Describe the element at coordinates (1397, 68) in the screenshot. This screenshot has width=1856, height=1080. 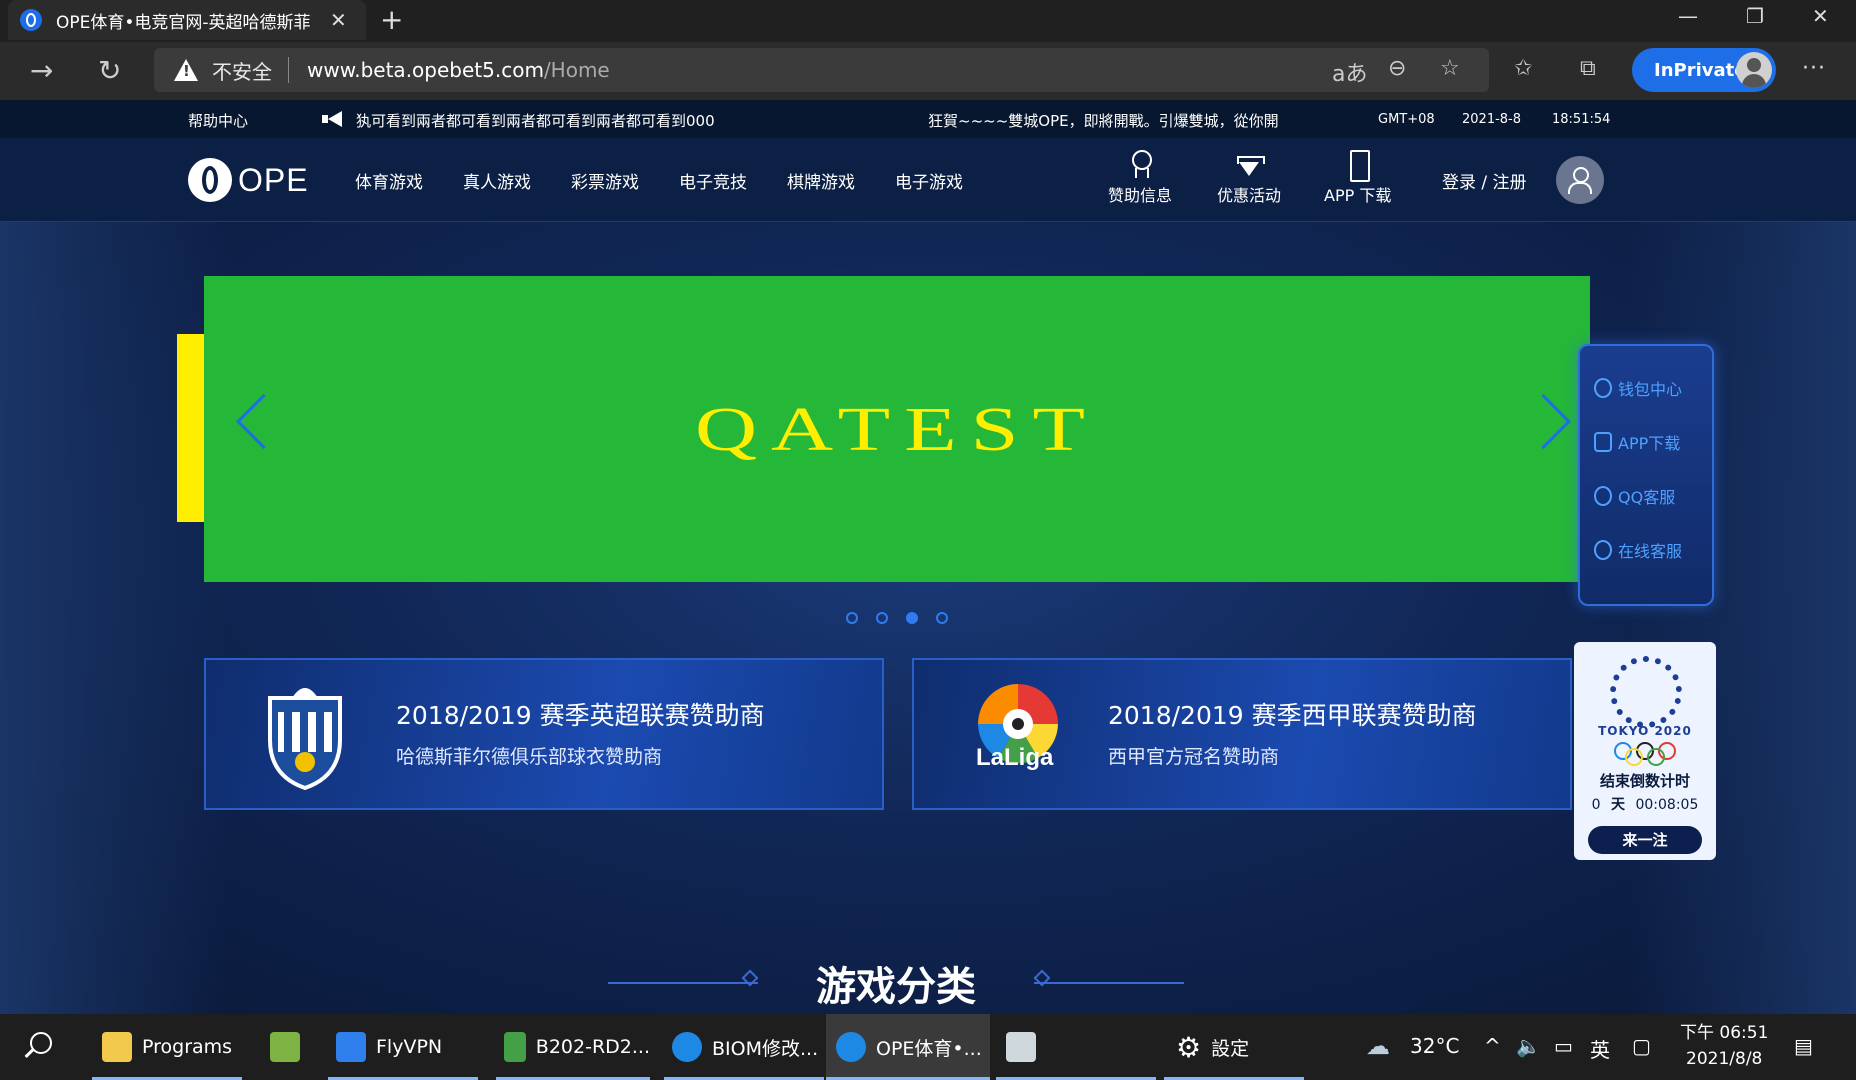
I see `zoom-icon: ⊖` at that location.